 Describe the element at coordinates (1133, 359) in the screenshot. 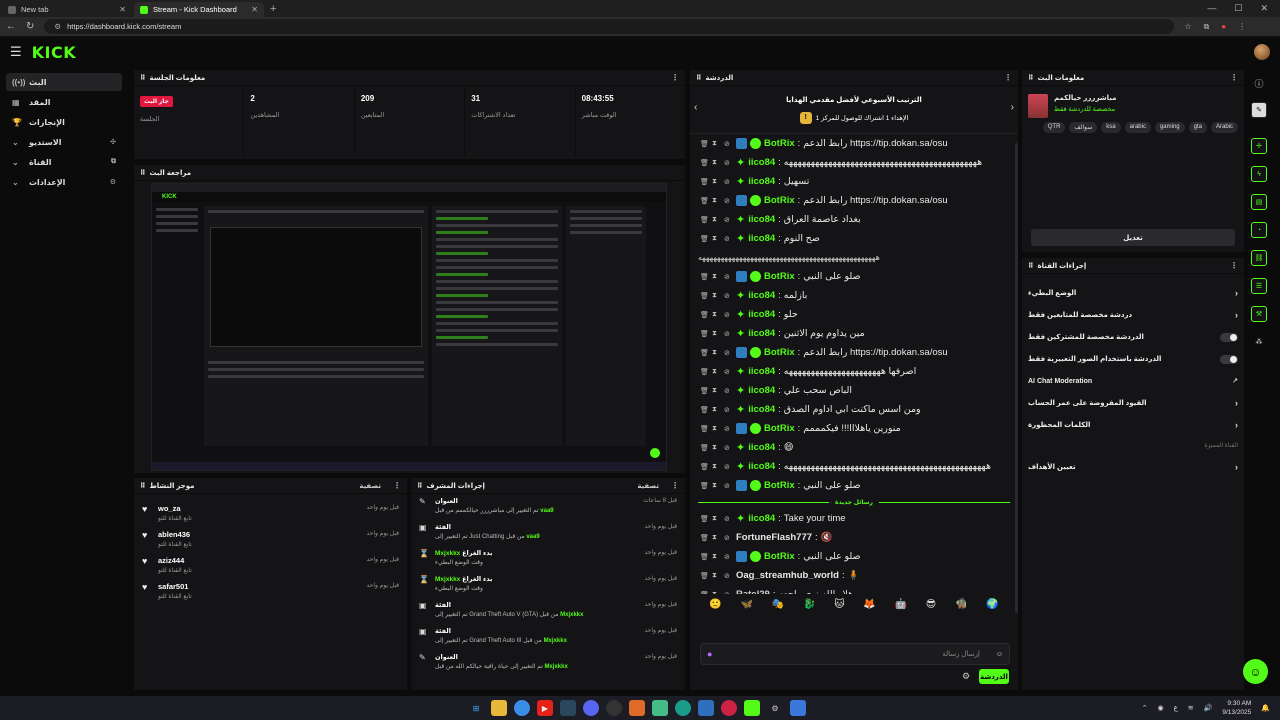

I see `action-emote-only: الدردشة باستخدام الصور التعبيرية فقط` at that location.